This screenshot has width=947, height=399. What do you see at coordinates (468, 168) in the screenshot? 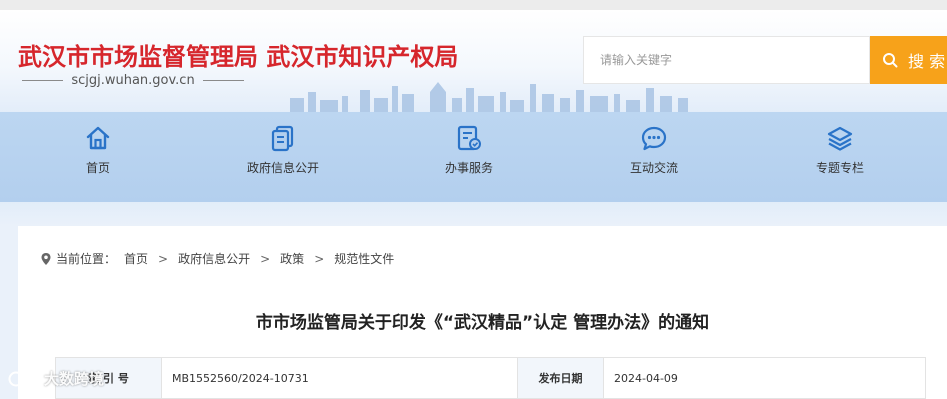
I see `nav-item-label: 办事服务` at bounding box center [468, 168].